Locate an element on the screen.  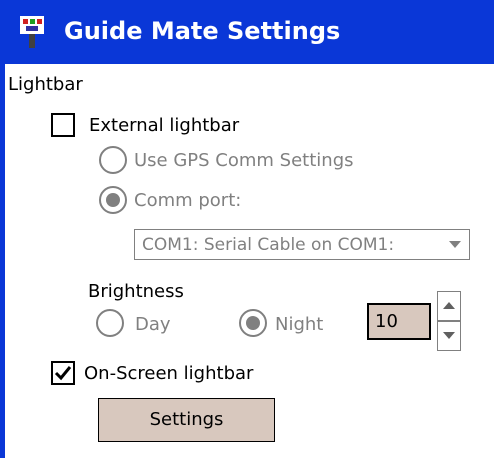
brightness-value: 10 is located at coordinates (386, 321).